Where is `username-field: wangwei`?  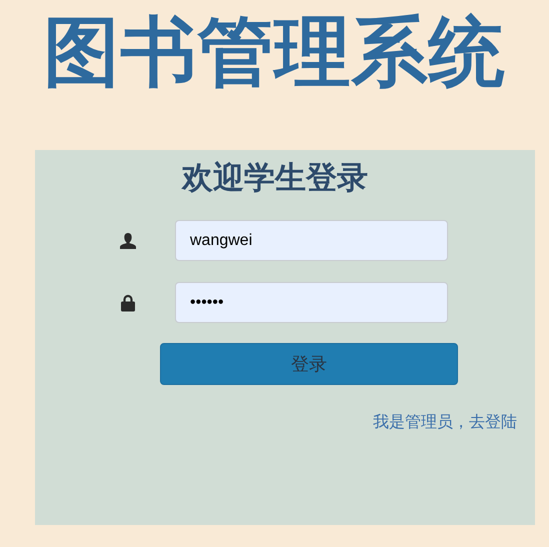
username-field: wangwei is located at coordinates (311, 240).